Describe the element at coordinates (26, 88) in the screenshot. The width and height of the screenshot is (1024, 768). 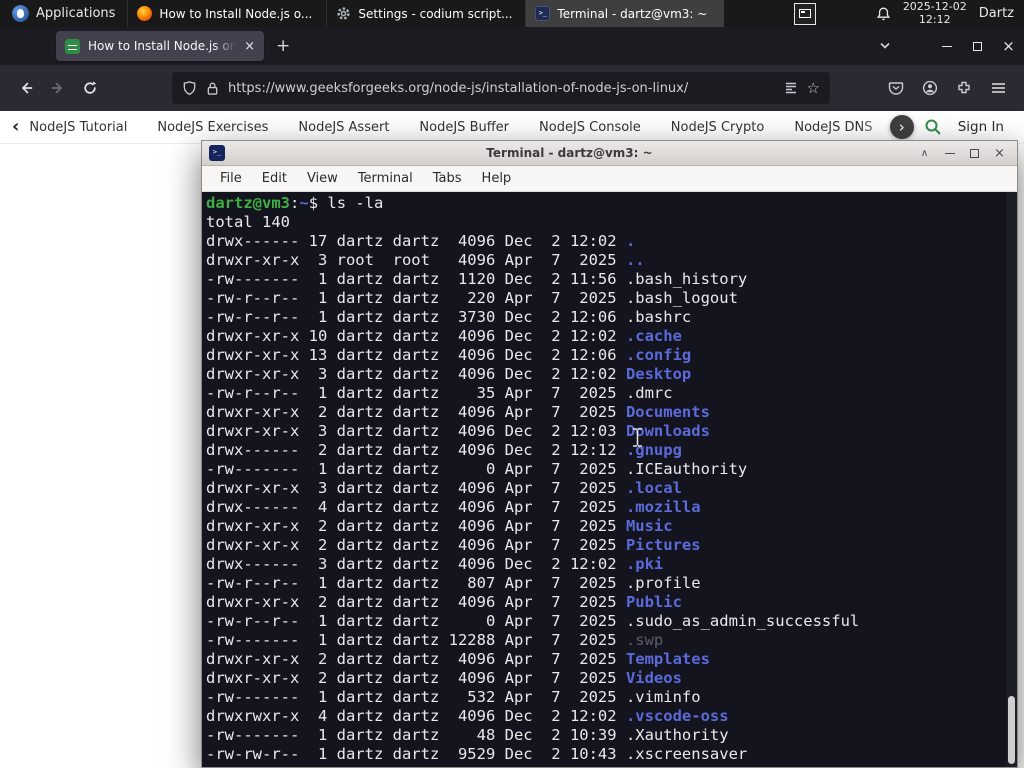
I see `back-button` at that location.